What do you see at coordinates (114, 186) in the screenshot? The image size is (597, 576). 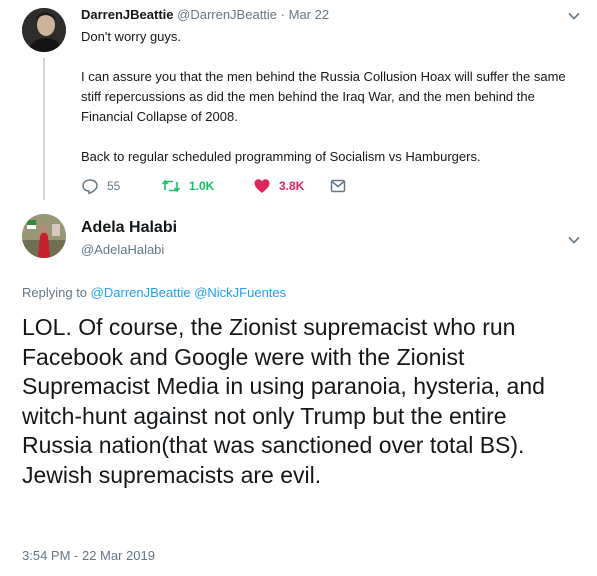 I see `reply-count: 55` at bounding box center [114, 186].